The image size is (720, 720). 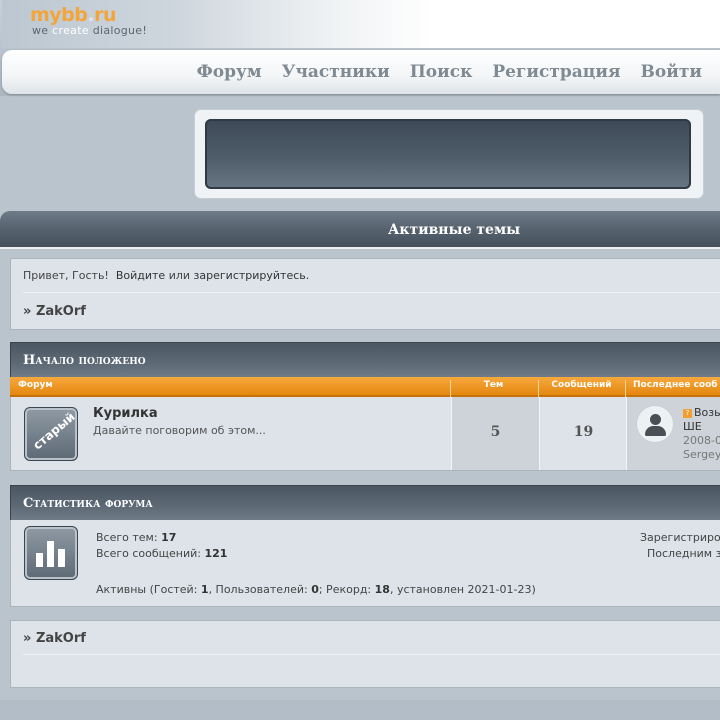 I want to click on tagline-word-1: we, so click(x=40, y=30).